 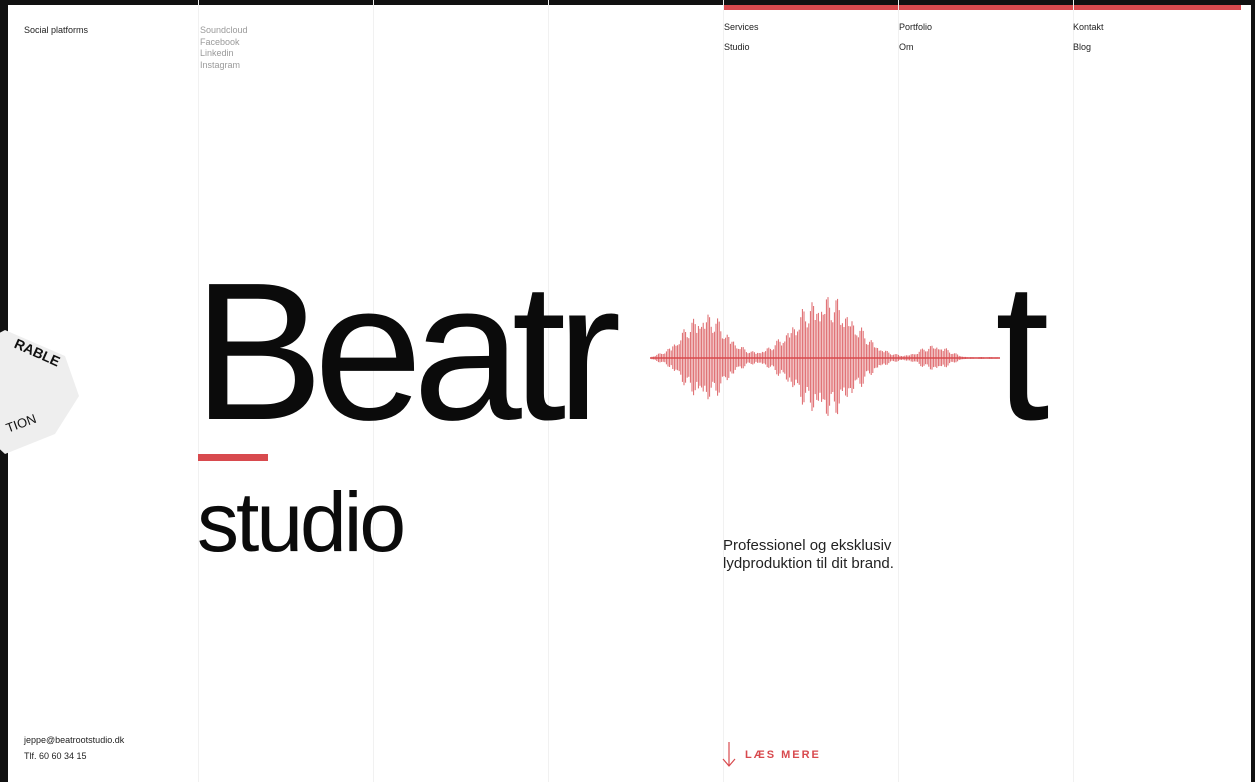 What do you see at coordinates (825, 356) in the screenshot?
I see `soundwave-icon` at bounding box center [825, 356].